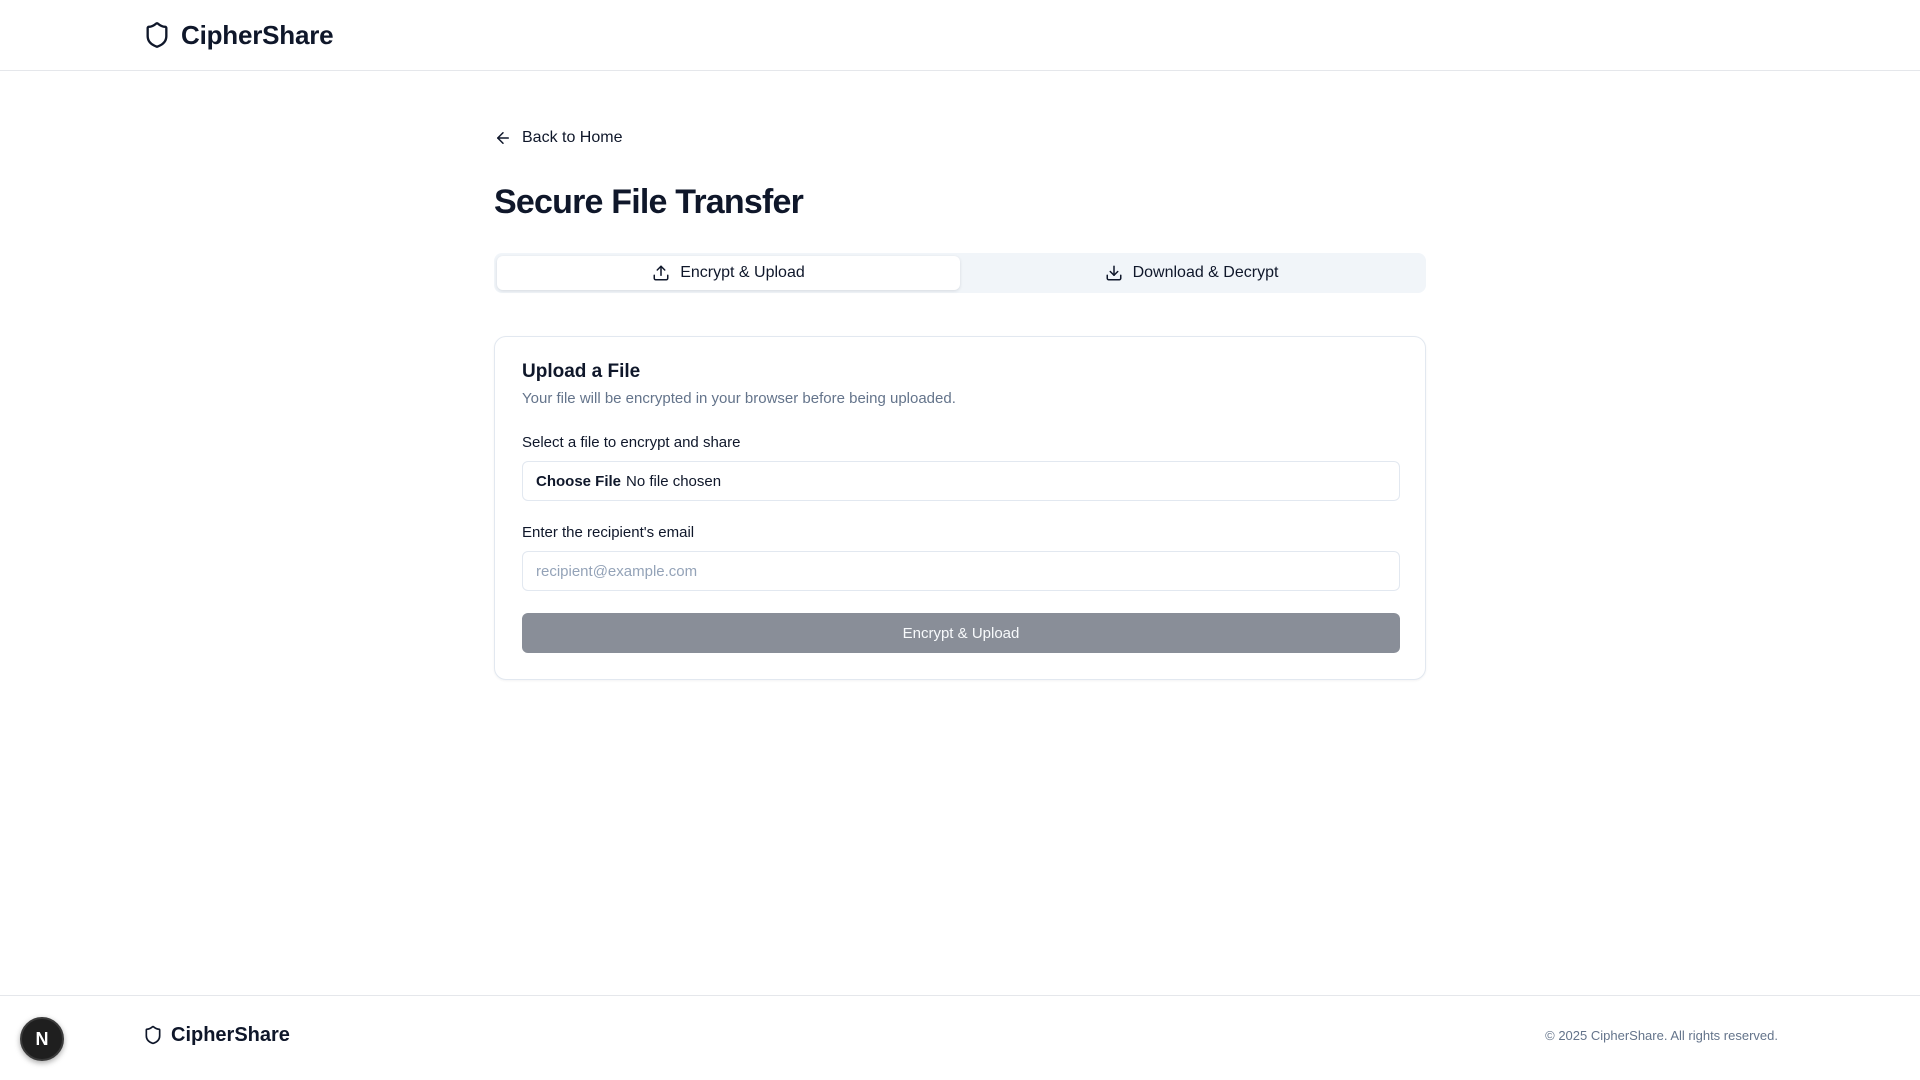 Image resolution: width=1920 pixels, height=1080 pixels. I want to click on file-input: Choose File No file chosen, so click(961, 481).